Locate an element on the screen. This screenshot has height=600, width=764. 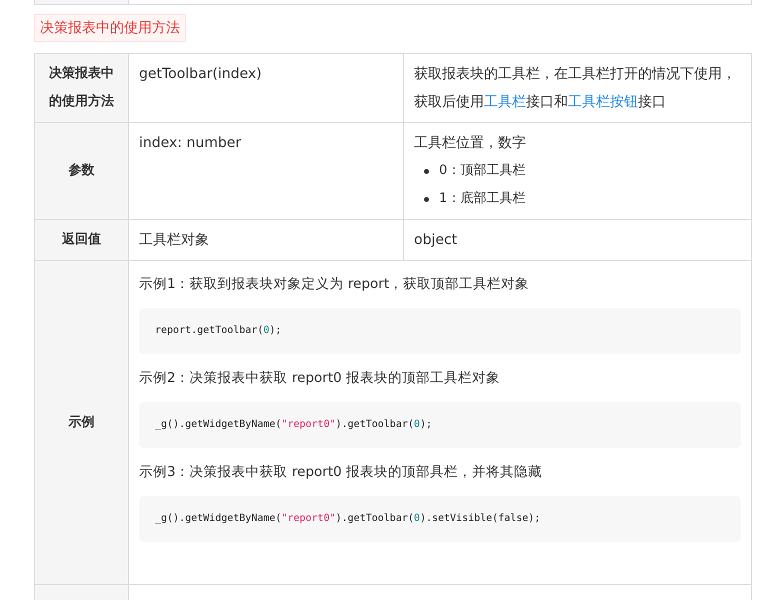
example-caption: 示例3：决策报表中获取 report0 报表块的顶部具栏，并将其隐藏 is located at coordinates (341, 472).